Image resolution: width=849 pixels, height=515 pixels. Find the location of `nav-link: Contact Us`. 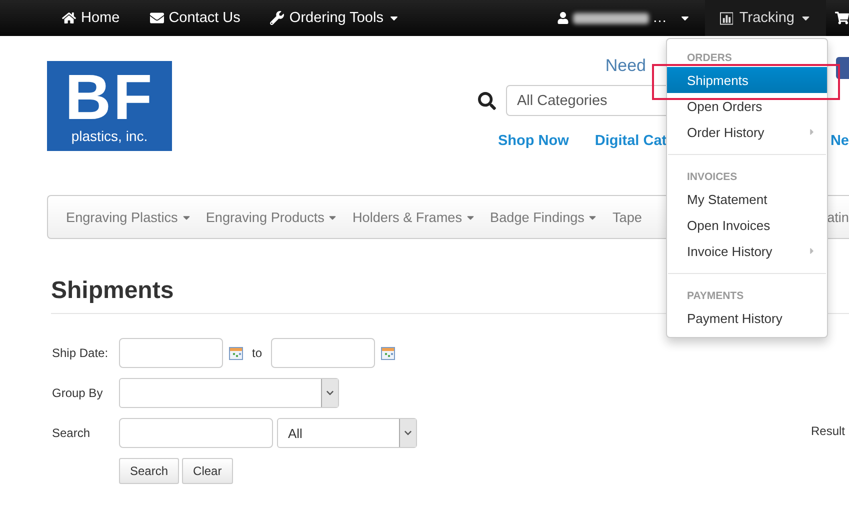

nav-link: Contact Us is located at coordinates (195, 18).